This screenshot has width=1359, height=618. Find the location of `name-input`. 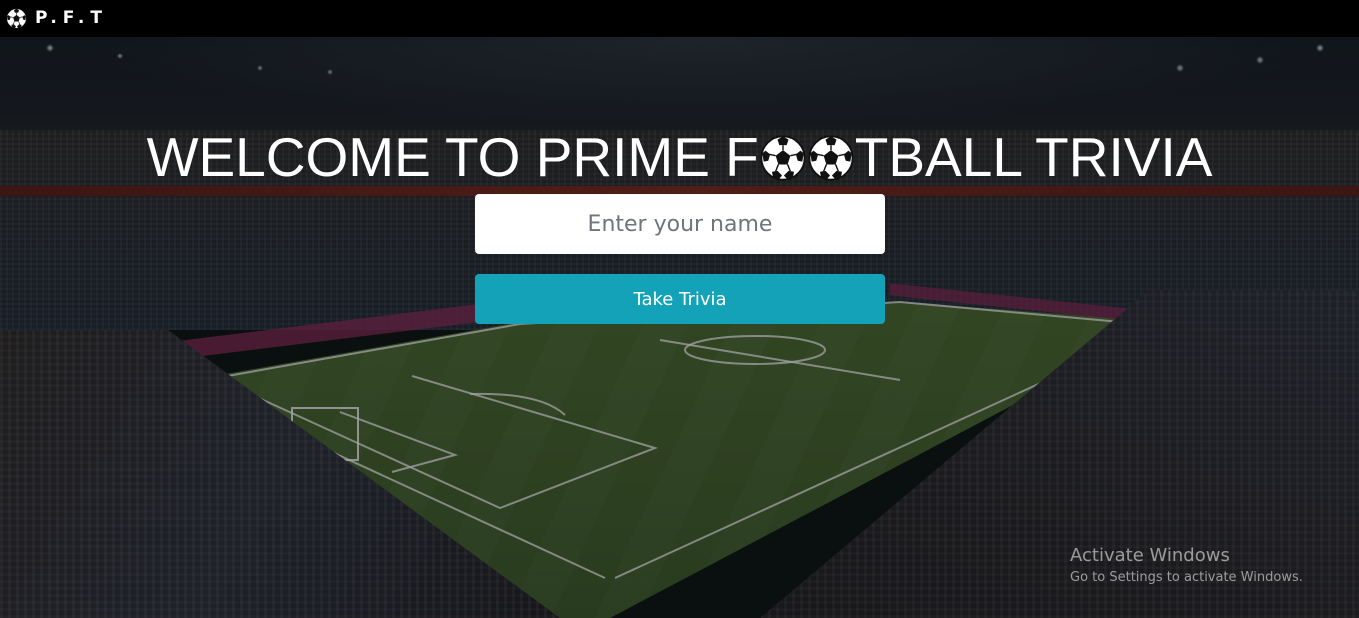

name-input is located at coordinates (680, 224).